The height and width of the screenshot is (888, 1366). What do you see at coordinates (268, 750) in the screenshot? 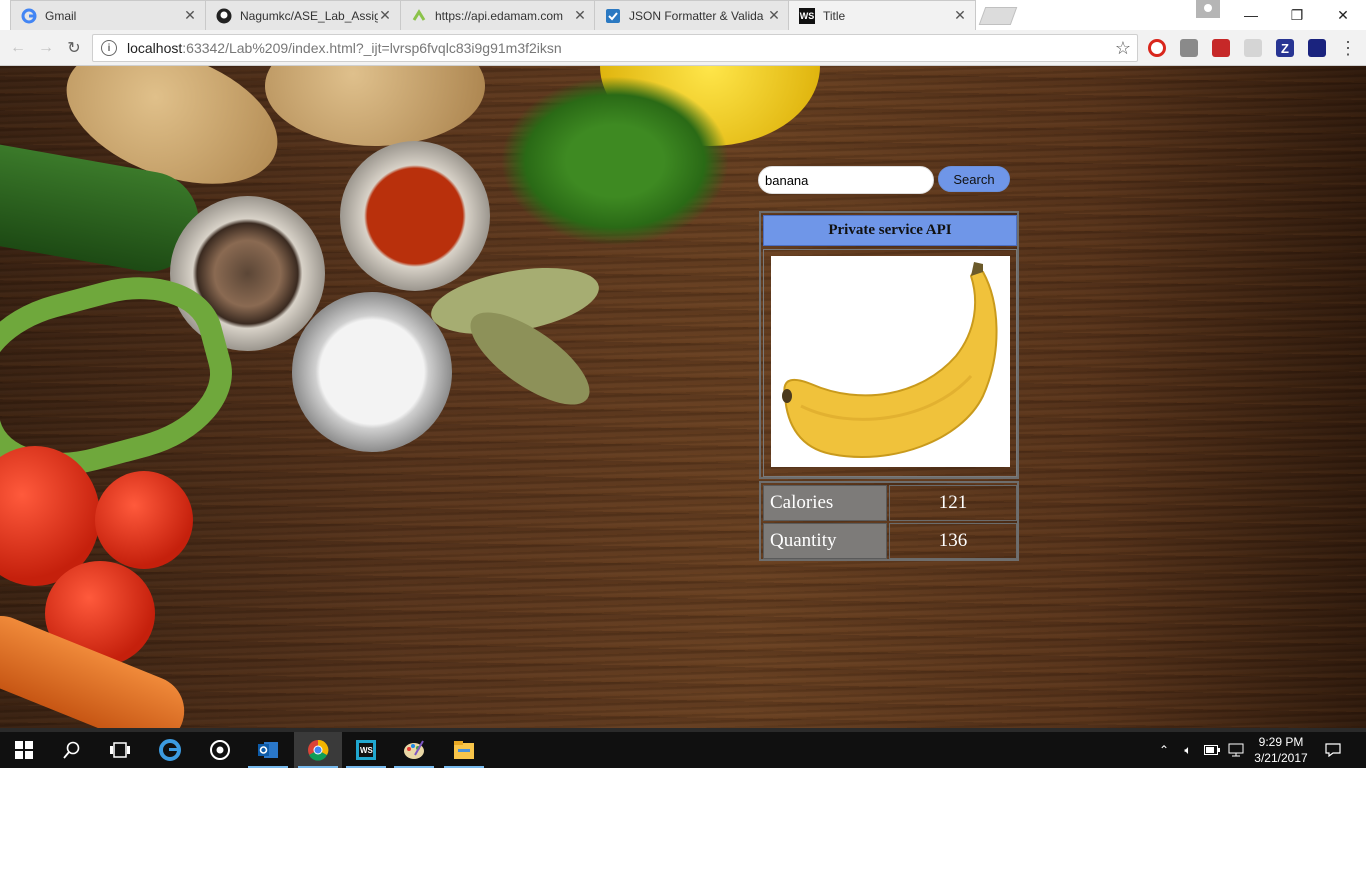
I see `outlook-icon` at bounding box center [268, 750].